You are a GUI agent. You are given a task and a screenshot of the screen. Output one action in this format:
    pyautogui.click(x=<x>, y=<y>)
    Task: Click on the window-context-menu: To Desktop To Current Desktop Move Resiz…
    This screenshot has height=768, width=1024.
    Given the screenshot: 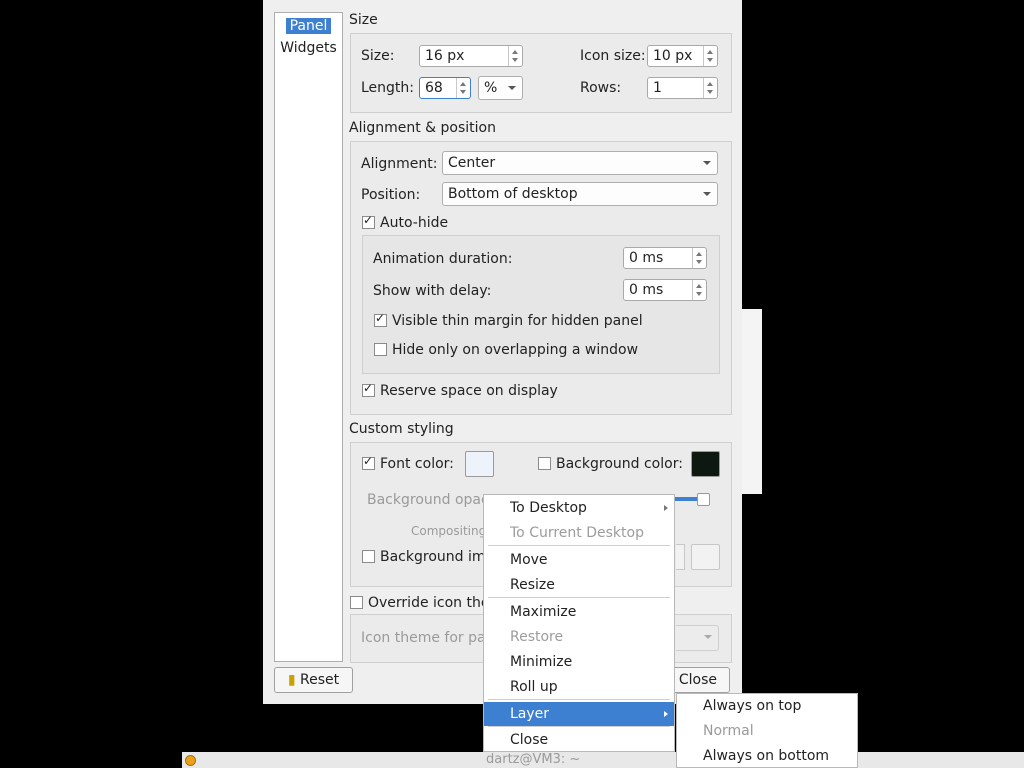 What is the action you would take?
    pyautogui.click(x=579, y=623)
    